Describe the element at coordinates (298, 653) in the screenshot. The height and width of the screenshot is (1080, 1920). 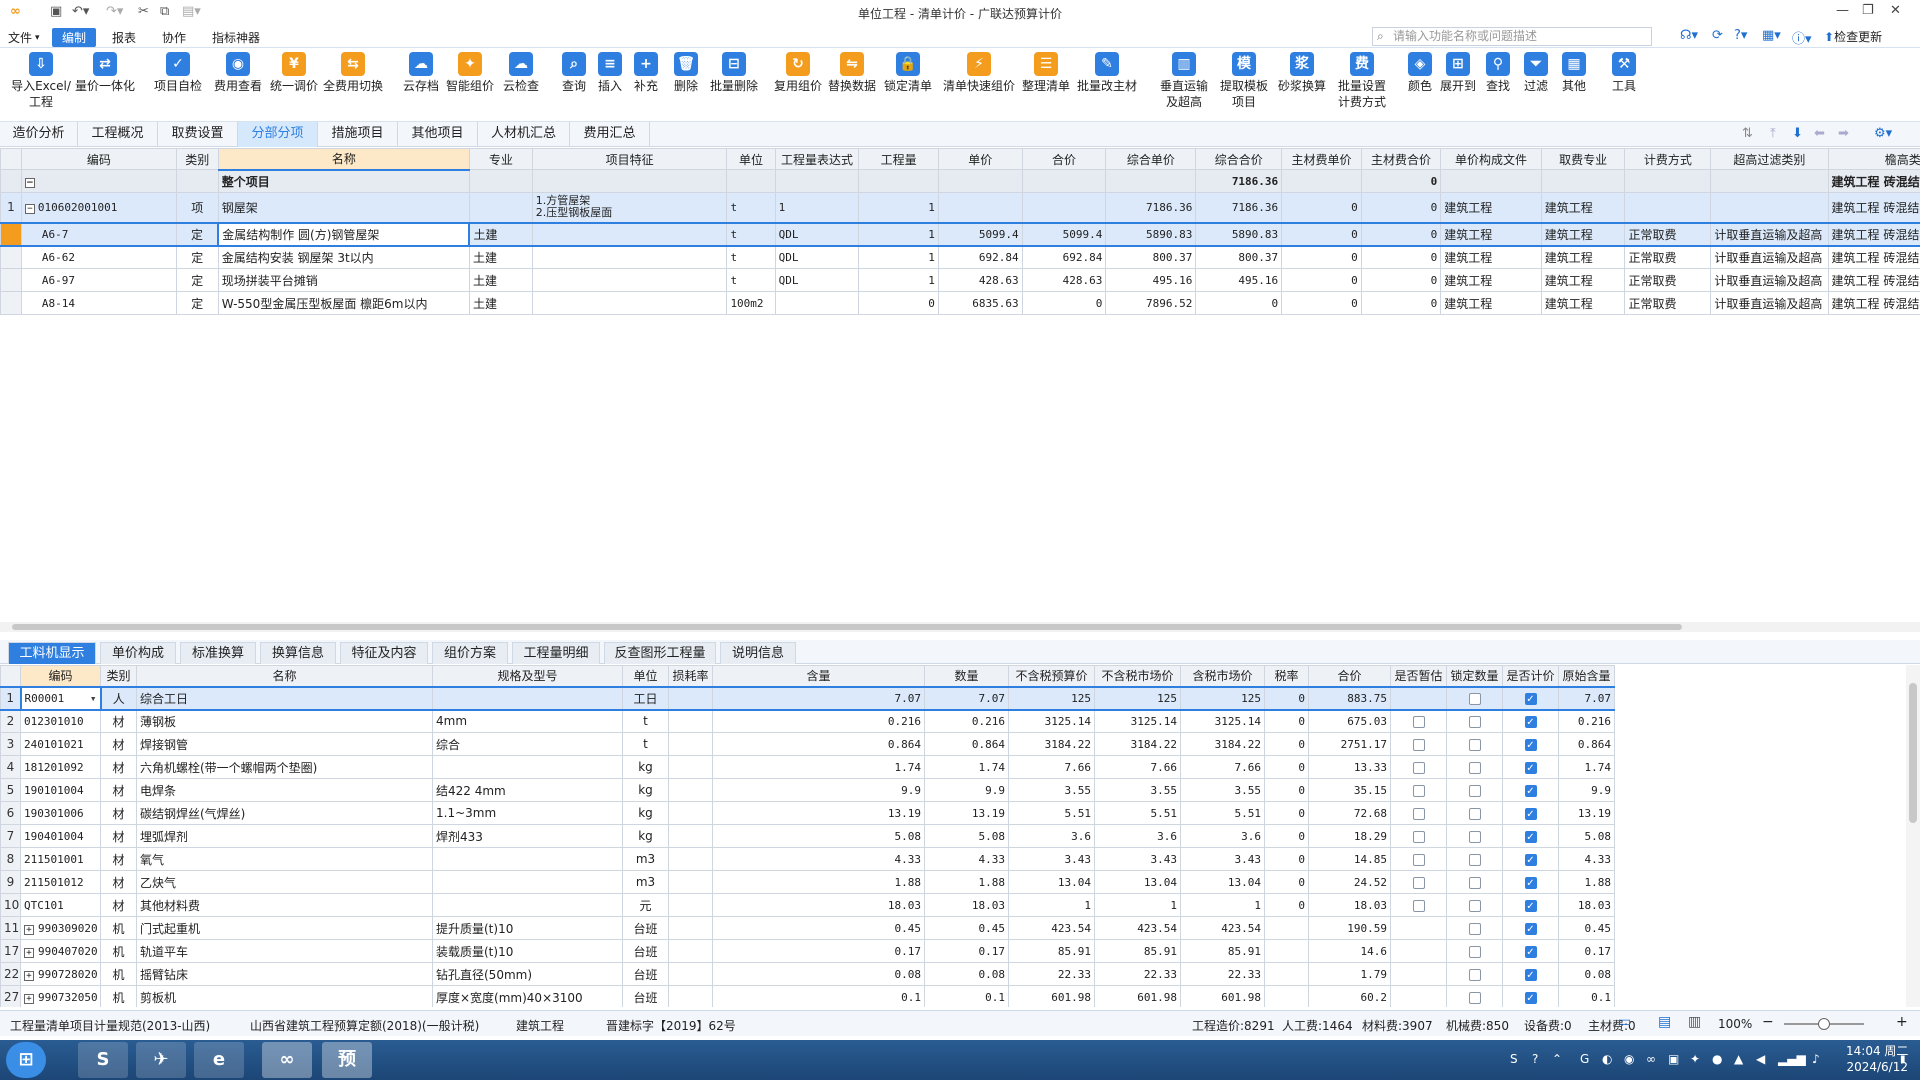
I see `tab-convert-info: 换算信息` at that location.